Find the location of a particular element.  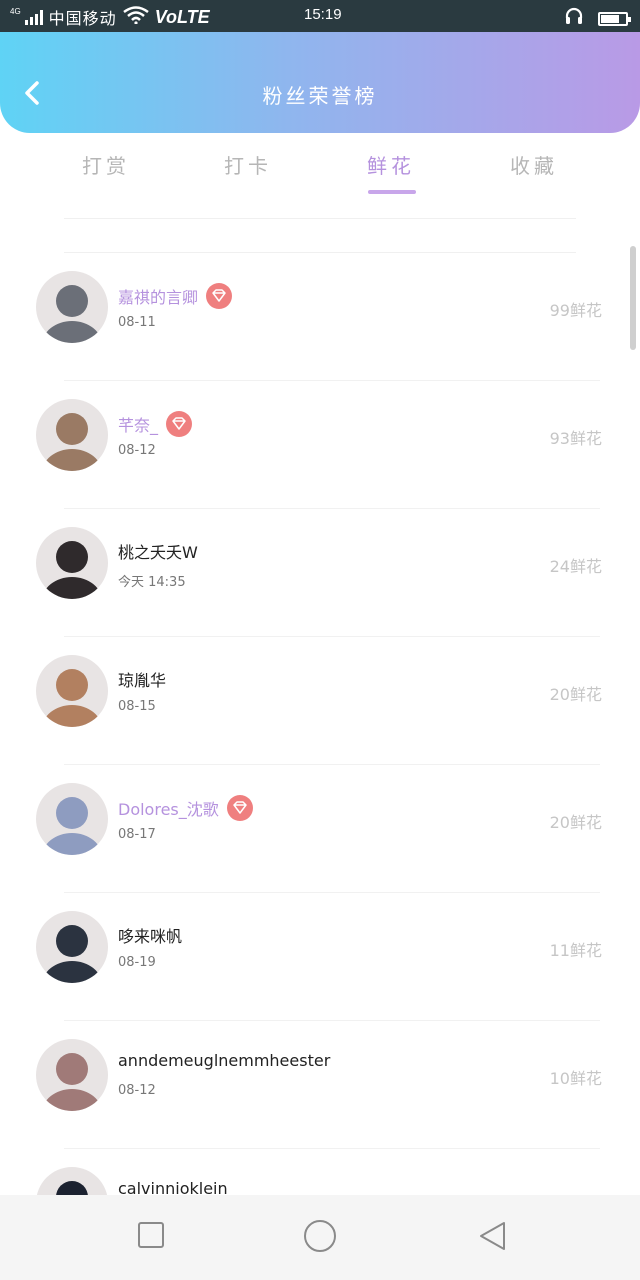

tab-bar: 打赏 打卡 鲜花 收藏 is located at coordinates (320, 174).